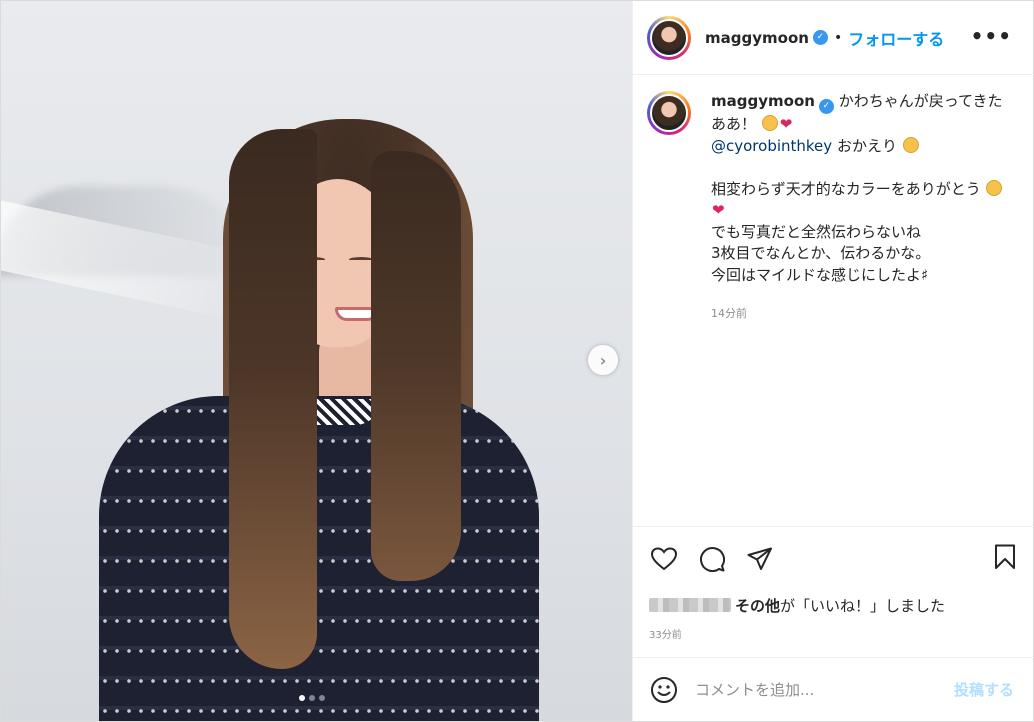 The image size is (1034, 722). I want to click on caption-line-4: でも写真だと全然伝わらないね, so click(816, 231).